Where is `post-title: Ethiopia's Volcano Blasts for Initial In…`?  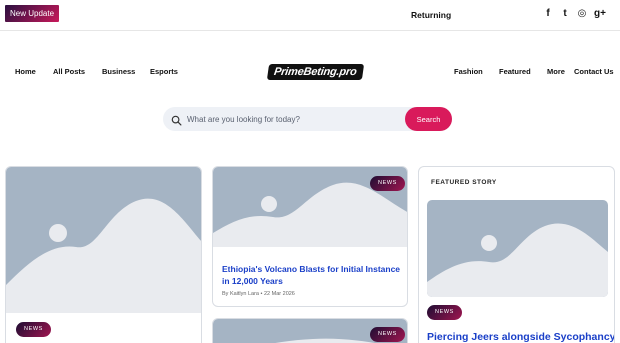 post-title: Ethiopia's Volcano Blasts for Initial In… is located at coordinates (312, 275).